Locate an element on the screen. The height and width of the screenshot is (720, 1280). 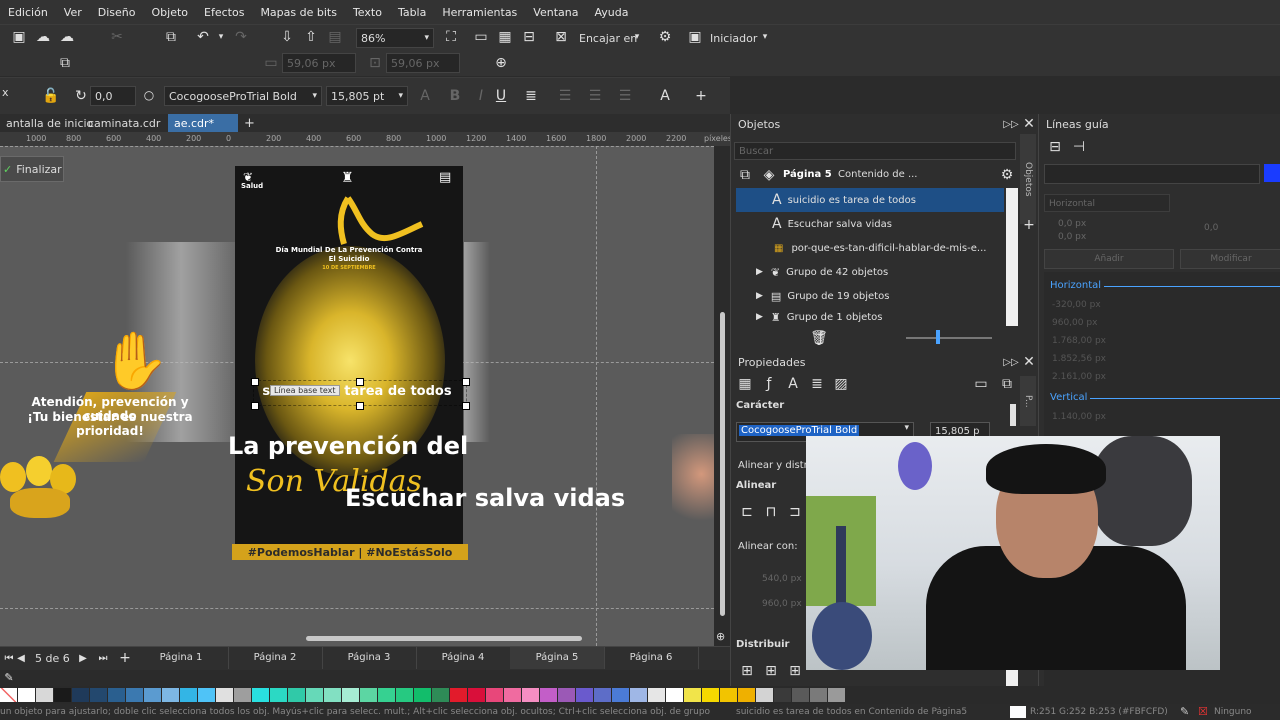
launcher-label: Iniciador is located at coordinates (733, 38).